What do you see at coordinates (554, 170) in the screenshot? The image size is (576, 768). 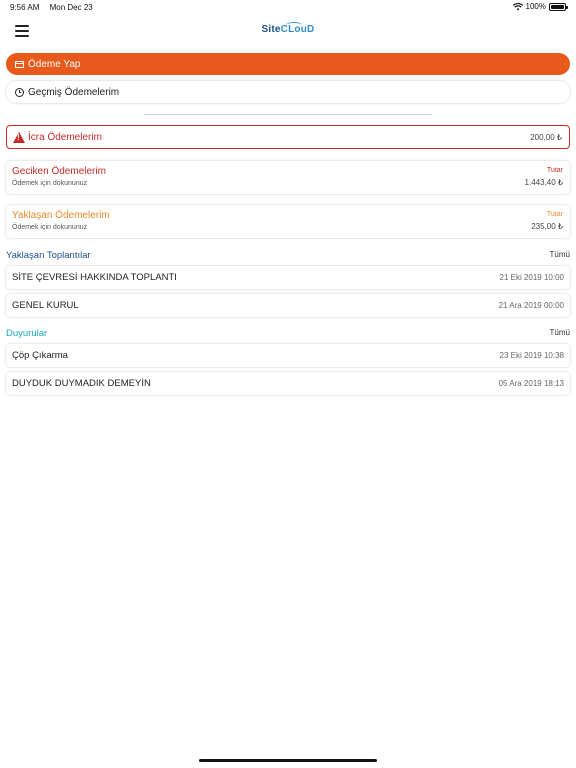 I see `overdue-amount-label: Tutar` at bounding box center [554, 170].